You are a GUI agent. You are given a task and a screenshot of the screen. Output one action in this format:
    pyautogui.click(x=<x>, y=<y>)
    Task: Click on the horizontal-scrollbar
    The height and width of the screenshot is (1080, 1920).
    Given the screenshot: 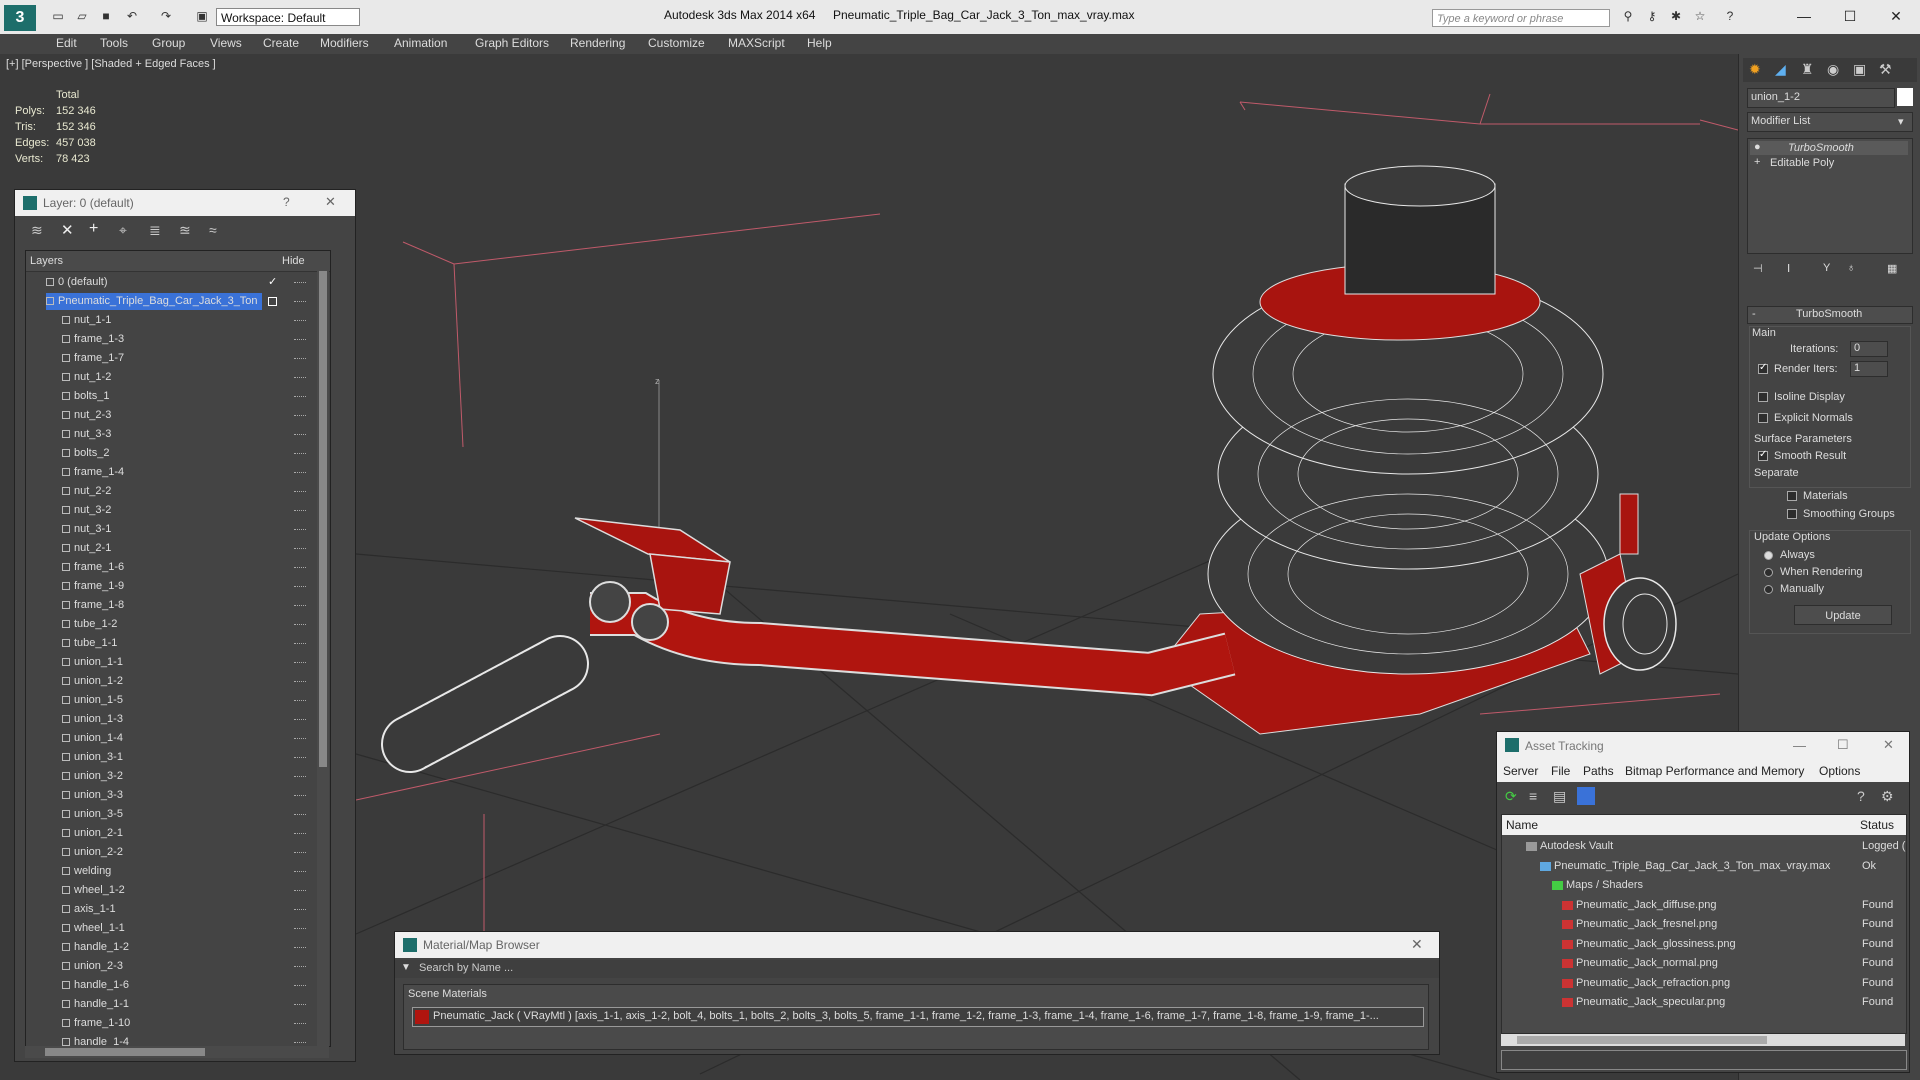 What is the action you would take?
    pyautogui.click(x=1703, y=1040)
    